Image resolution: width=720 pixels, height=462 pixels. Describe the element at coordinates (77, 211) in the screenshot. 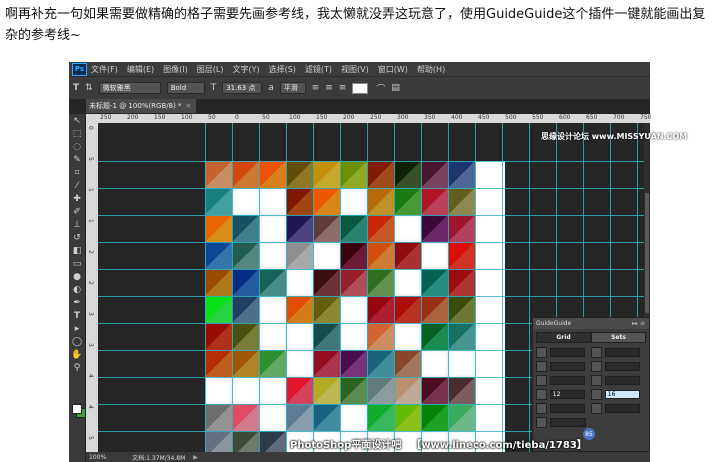

I see `brush-tool-icon: ✐` at that location.